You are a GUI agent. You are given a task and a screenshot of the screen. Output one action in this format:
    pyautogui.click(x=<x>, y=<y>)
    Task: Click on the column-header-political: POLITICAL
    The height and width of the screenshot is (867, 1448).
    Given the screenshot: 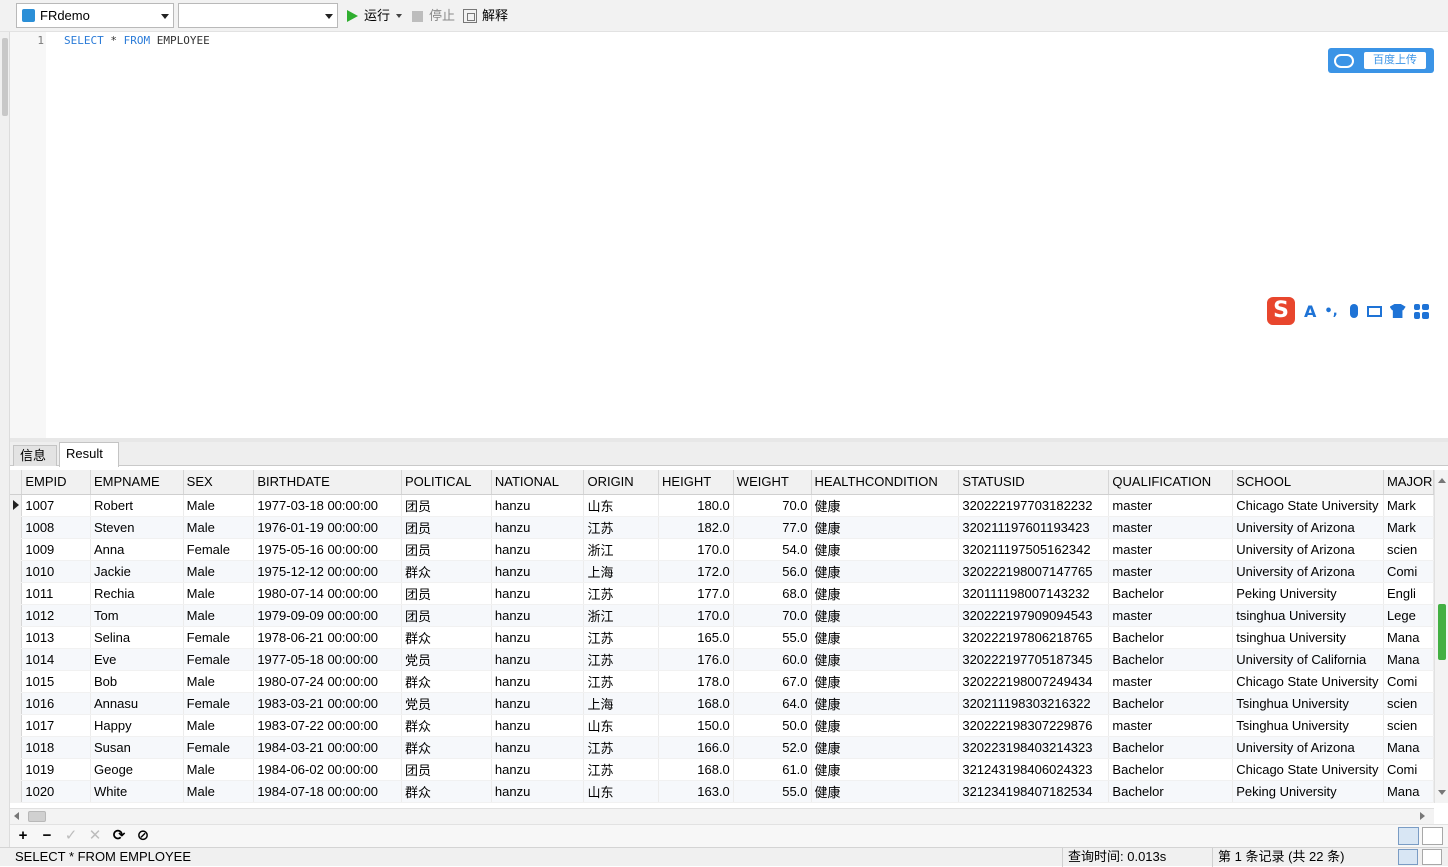 What is the action you would take?
    pyautogui.click(x=446, y=482)
    